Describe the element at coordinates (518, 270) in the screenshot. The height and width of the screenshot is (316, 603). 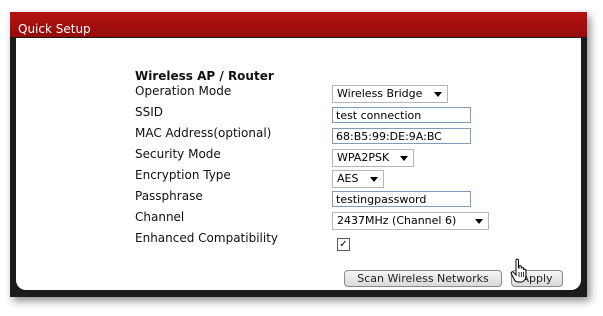
I see `hand-pointer-icon` at that location.